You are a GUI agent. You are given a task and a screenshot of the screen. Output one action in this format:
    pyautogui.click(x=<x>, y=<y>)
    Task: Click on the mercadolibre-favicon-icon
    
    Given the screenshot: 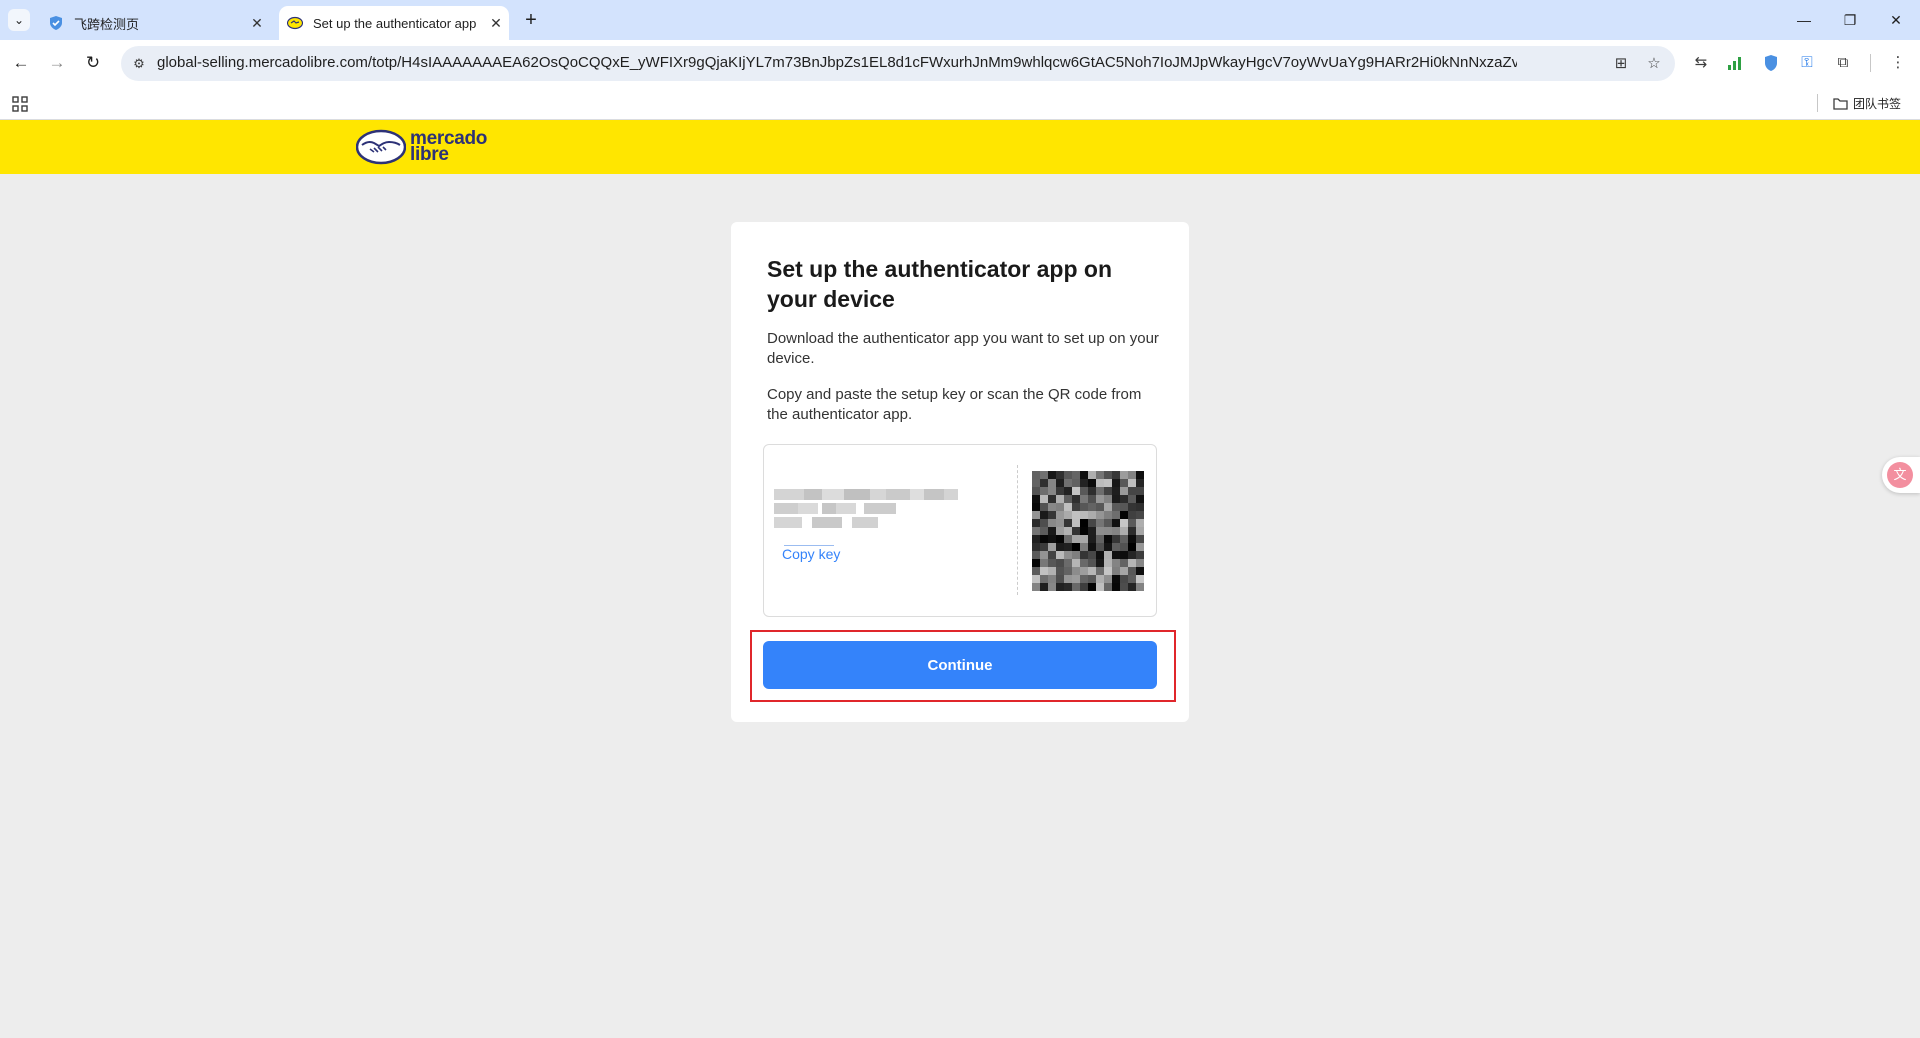 What is the action you would take?
    pyautogui.click(x=295, y=23)
    